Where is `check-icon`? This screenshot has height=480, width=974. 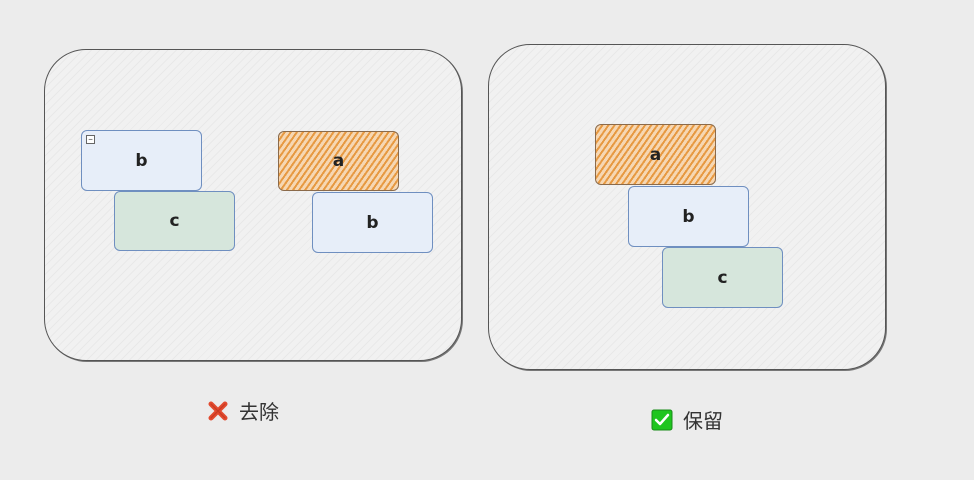 check-icon is located at coordinates (662, 419).